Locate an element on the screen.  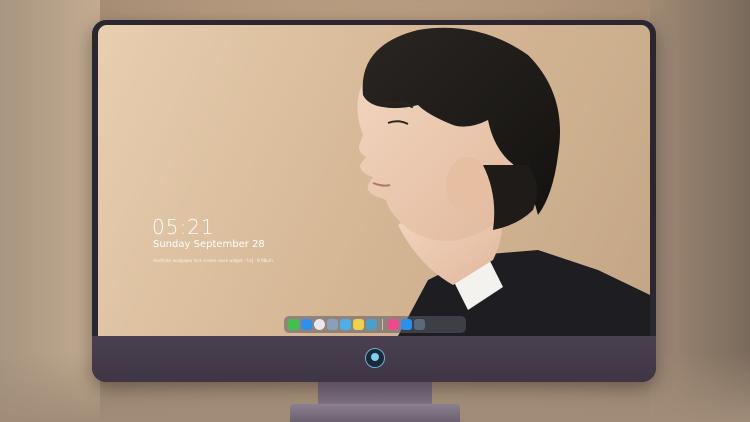
lockscreen-clock: 05:21 is located at coordinates (183, 227).